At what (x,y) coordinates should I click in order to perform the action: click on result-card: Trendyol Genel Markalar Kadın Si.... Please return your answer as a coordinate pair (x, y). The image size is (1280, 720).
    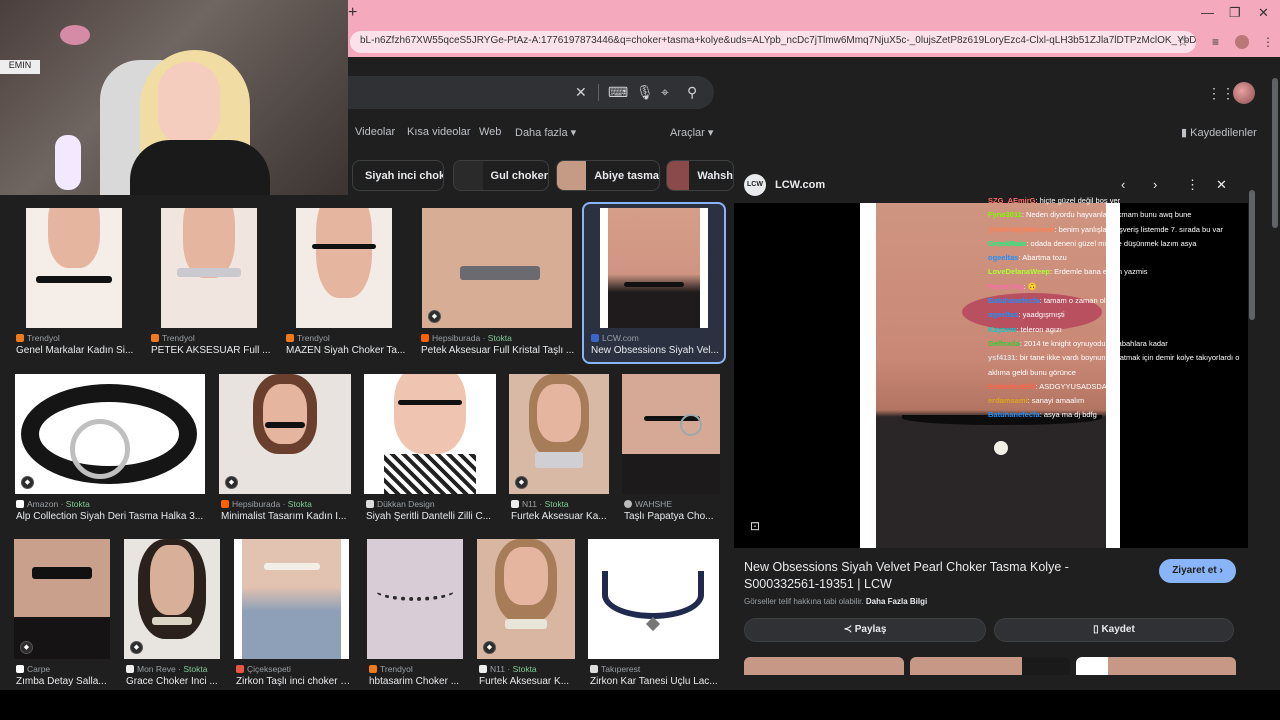
    Looking at the image, I should click on (75, 283).